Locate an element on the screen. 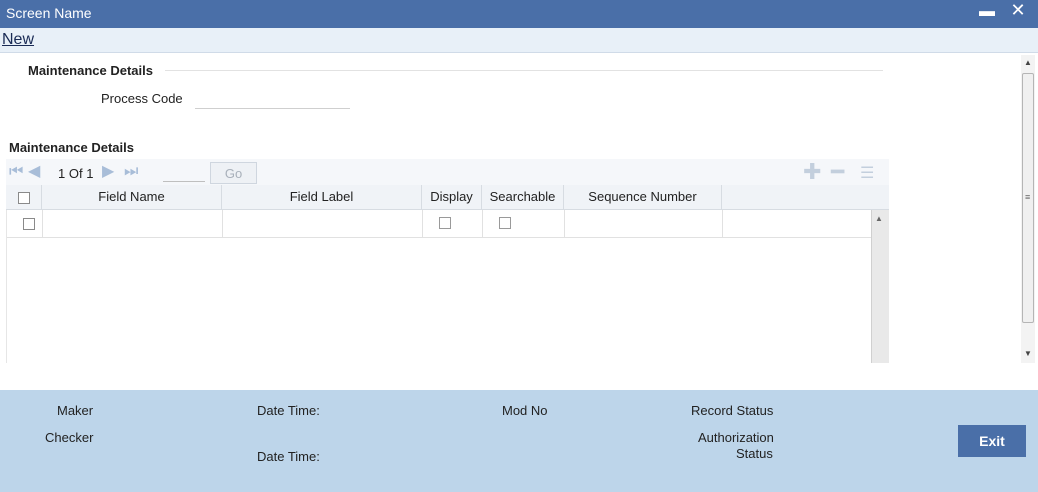 This screenshot has height=492, width=1038. sequence-number-cell is located at coordinates (644, 224).